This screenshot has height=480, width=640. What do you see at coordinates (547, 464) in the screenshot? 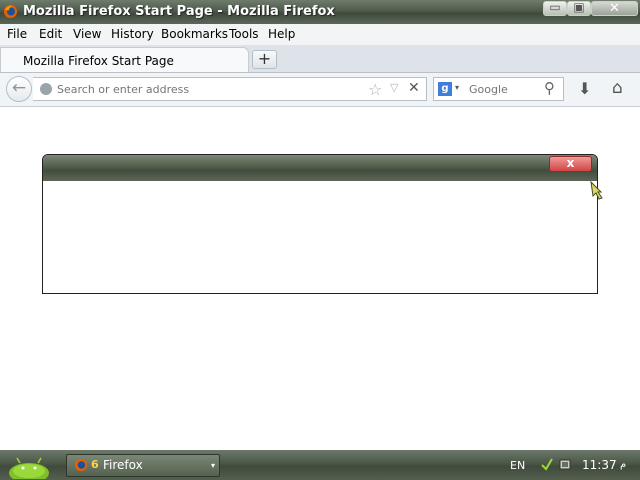
I see `network-tray-icon` at bounding box center [547, 464].